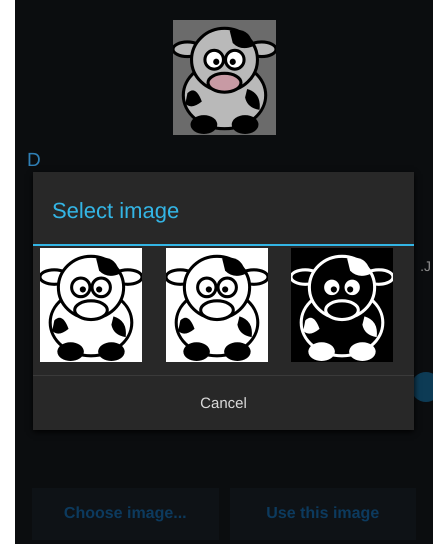 This screenshot has width=440, height=544. I want to click on use-image-button: Use this image, so click(323, 514).